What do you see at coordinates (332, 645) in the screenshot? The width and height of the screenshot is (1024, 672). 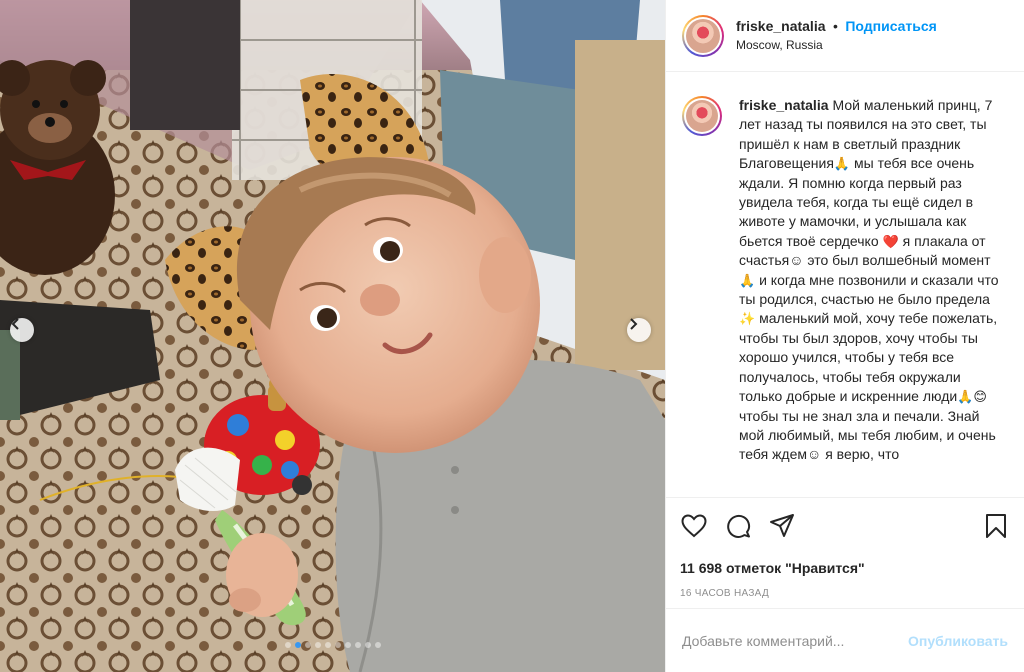 I see `carousel-dots` at bounding box center [332, 645].